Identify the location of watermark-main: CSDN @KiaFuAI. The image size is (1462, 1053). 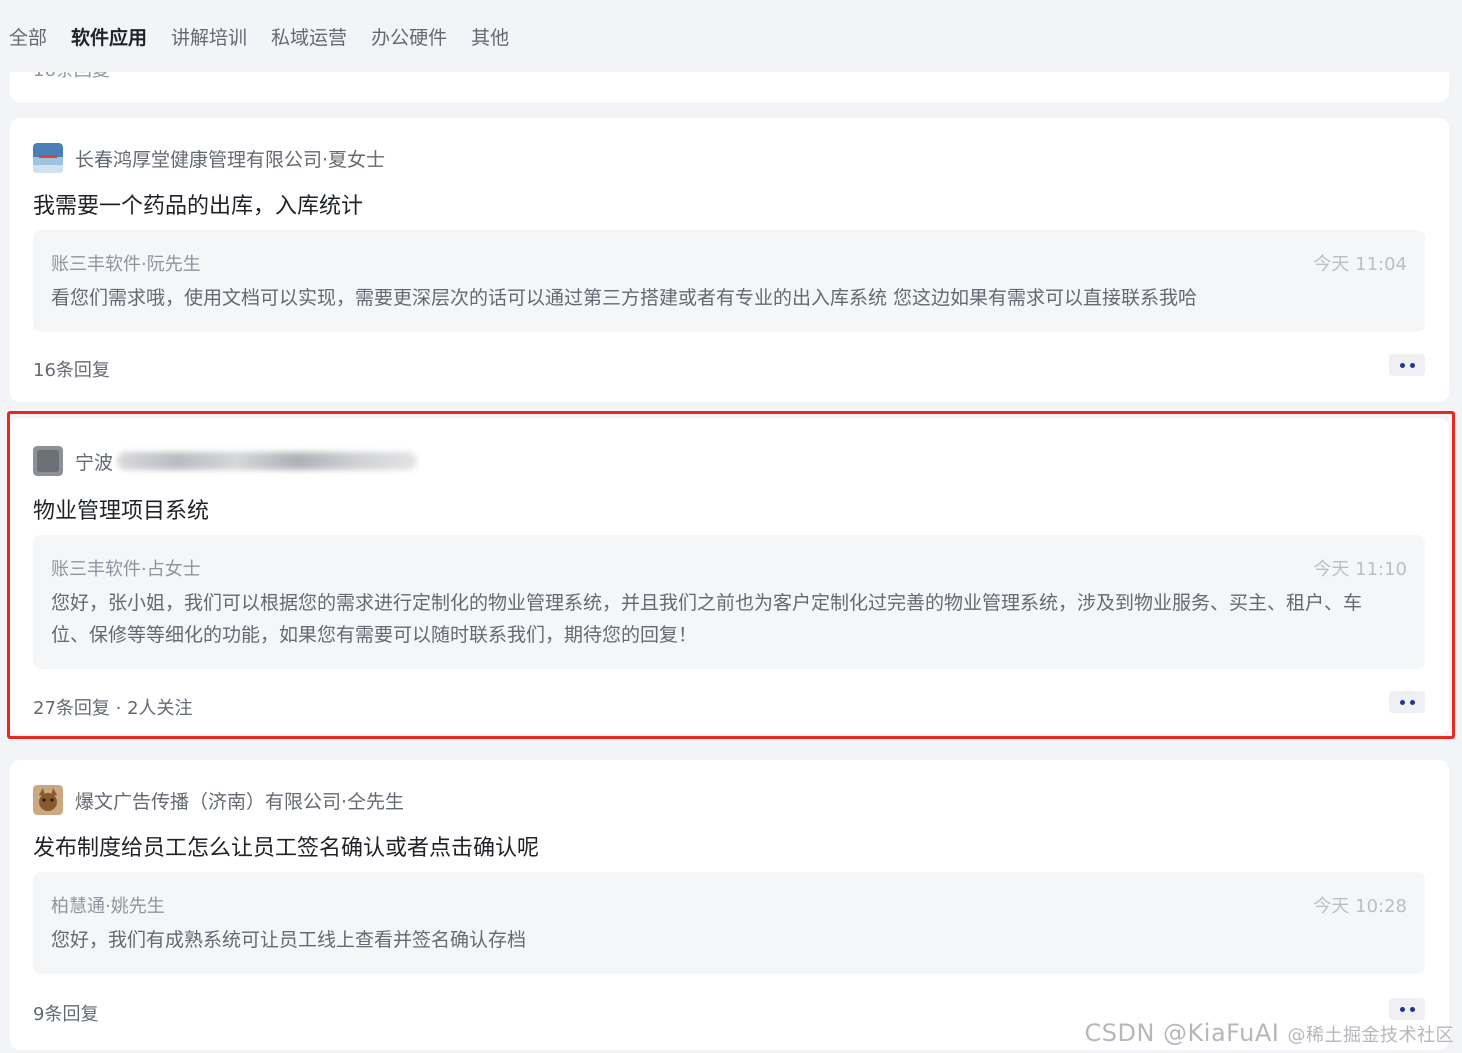
(1182, 1033).